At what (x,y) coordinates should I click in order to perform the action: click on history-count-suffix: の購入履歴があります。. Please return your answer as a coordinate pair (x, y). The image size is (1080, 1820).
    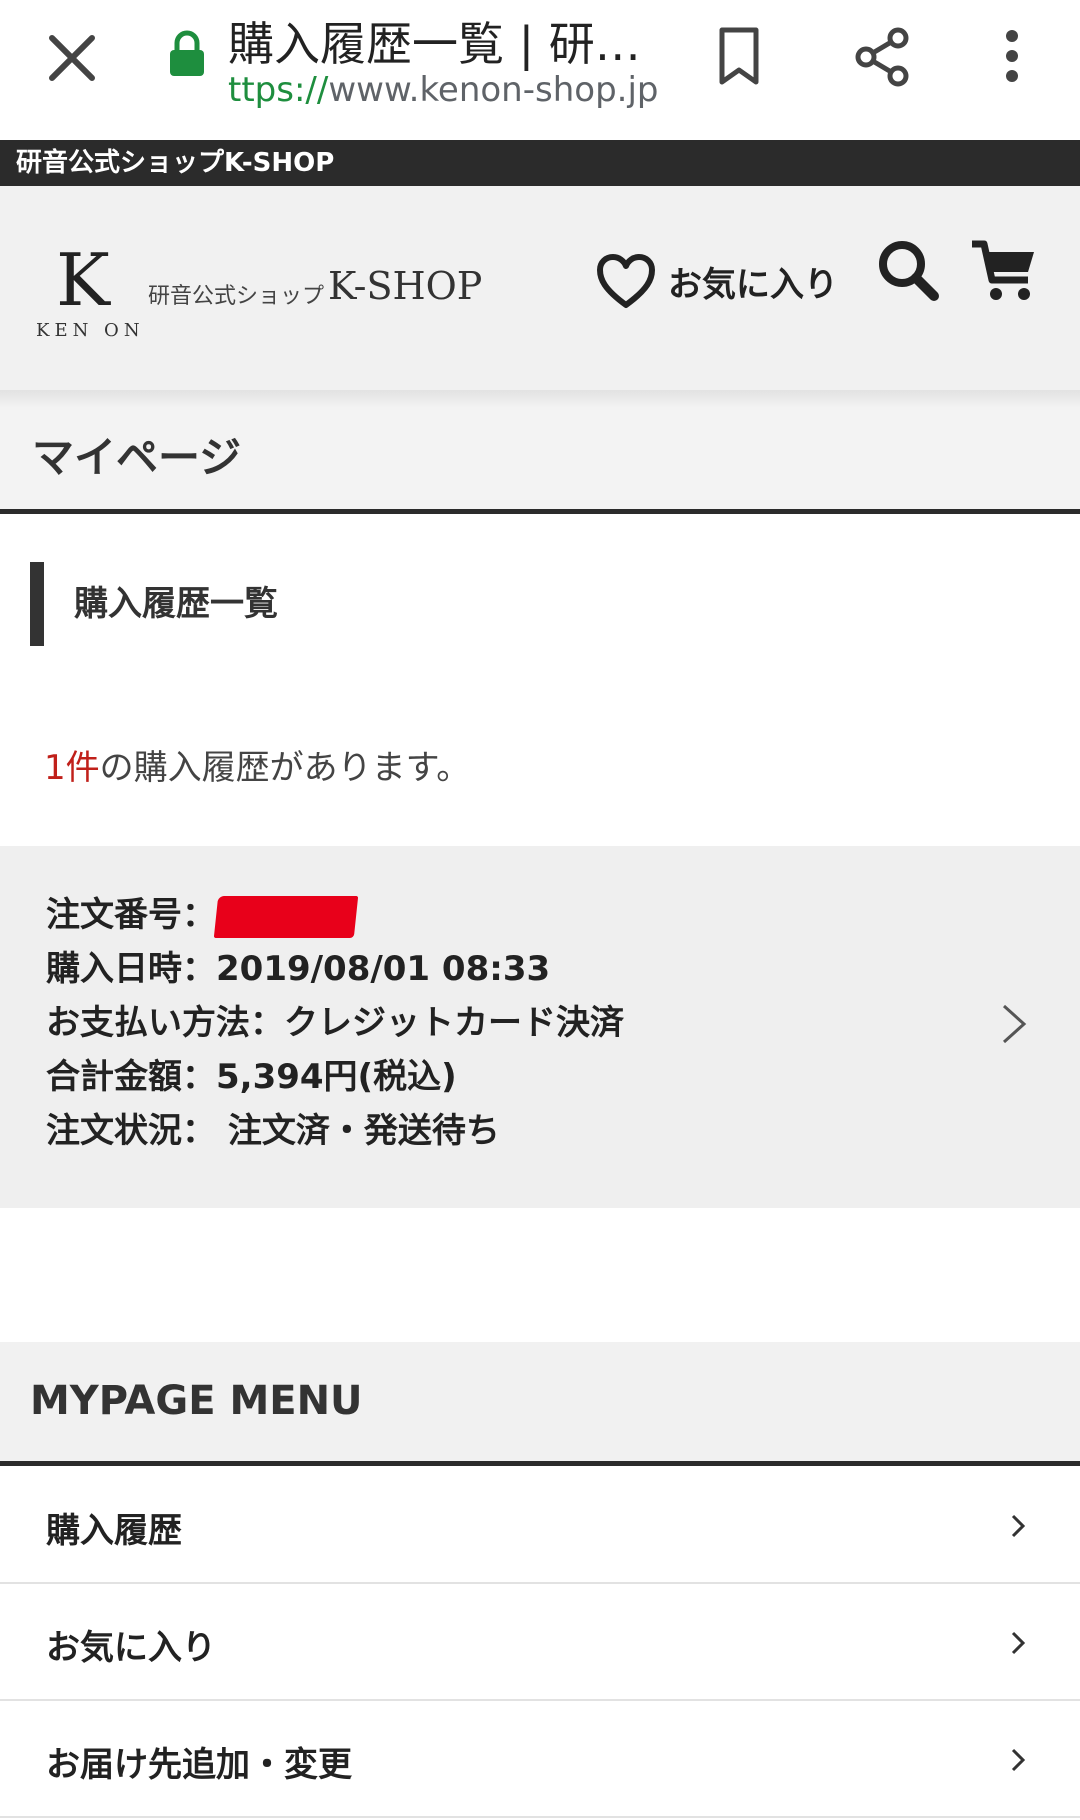
    Looking at the image, I should click on (285, 768).